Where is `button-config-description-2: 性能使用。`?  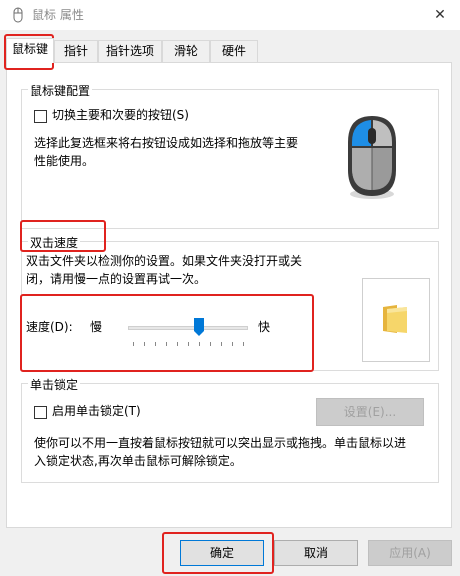 button-config-description-2: 性能使用。 is located at coordinates (64, 161).